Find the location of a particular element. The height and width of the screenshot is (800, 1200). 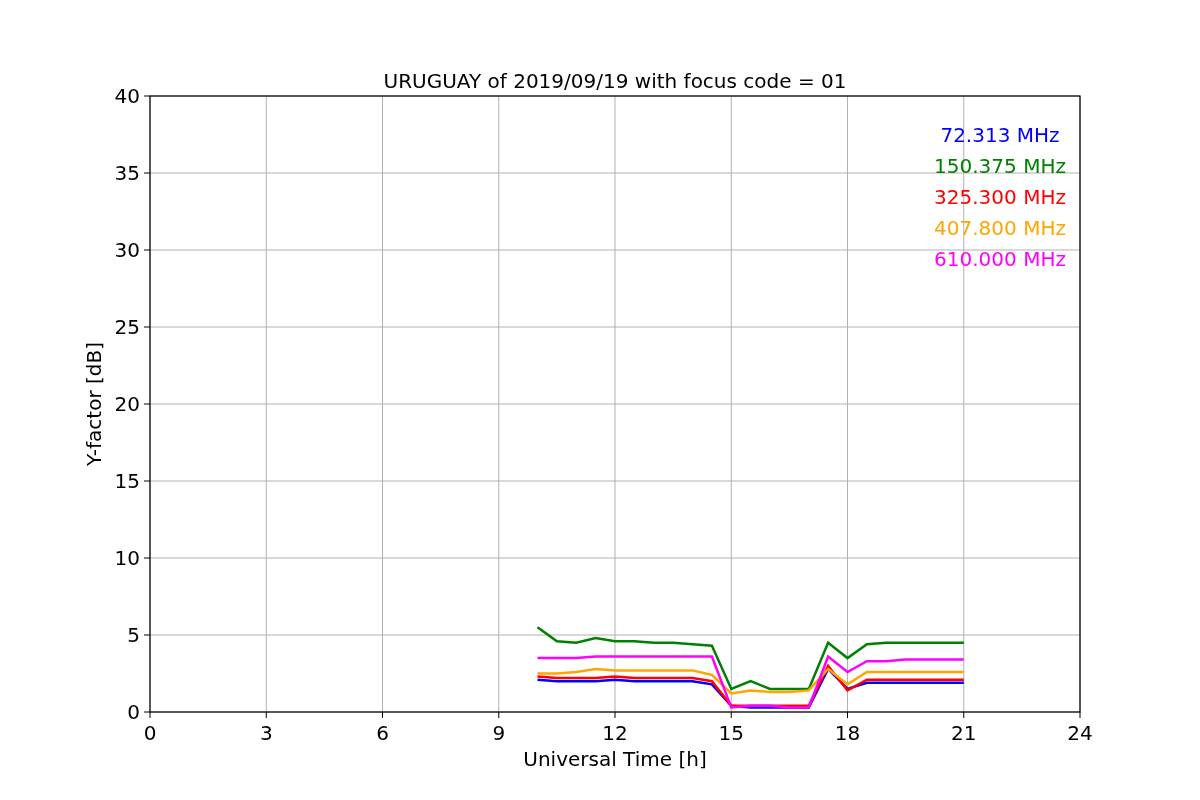

tick-label: 9 is located at coordinates (499, 733).